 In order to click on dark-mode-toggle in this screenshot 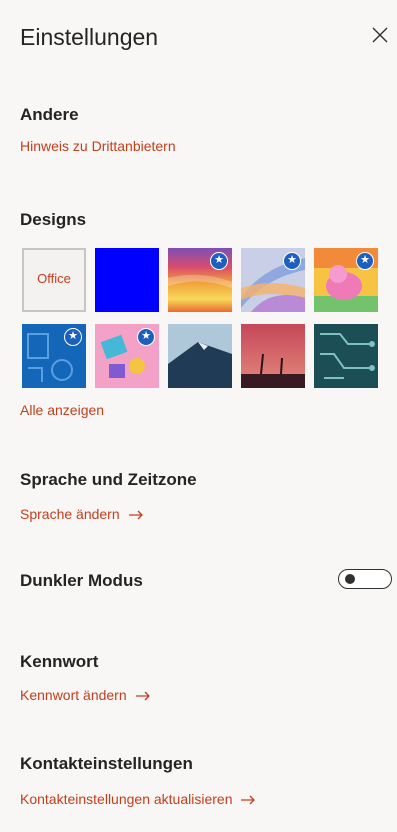, I will do `click(365, 579)`.